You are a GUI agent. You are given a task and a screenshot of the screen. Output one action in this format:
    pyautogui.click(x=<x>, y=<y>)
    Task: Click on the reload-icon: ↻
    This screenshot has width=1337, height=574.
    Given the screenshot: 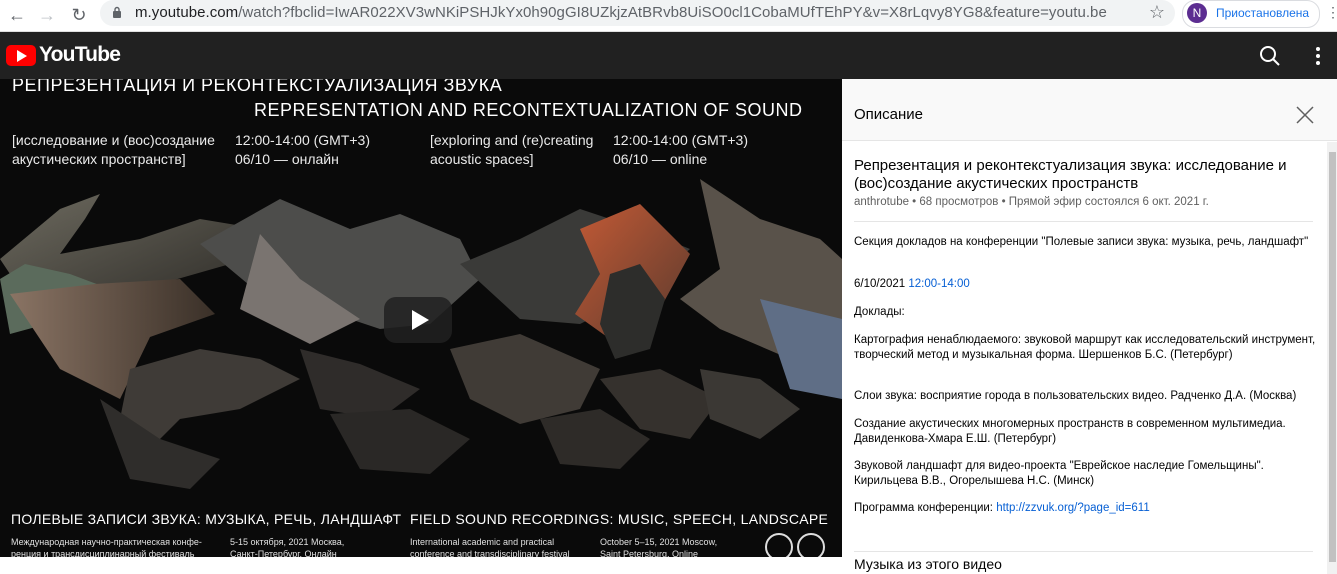 What is the action you would take?
    pyautogui.click(x=79, y=15)
    